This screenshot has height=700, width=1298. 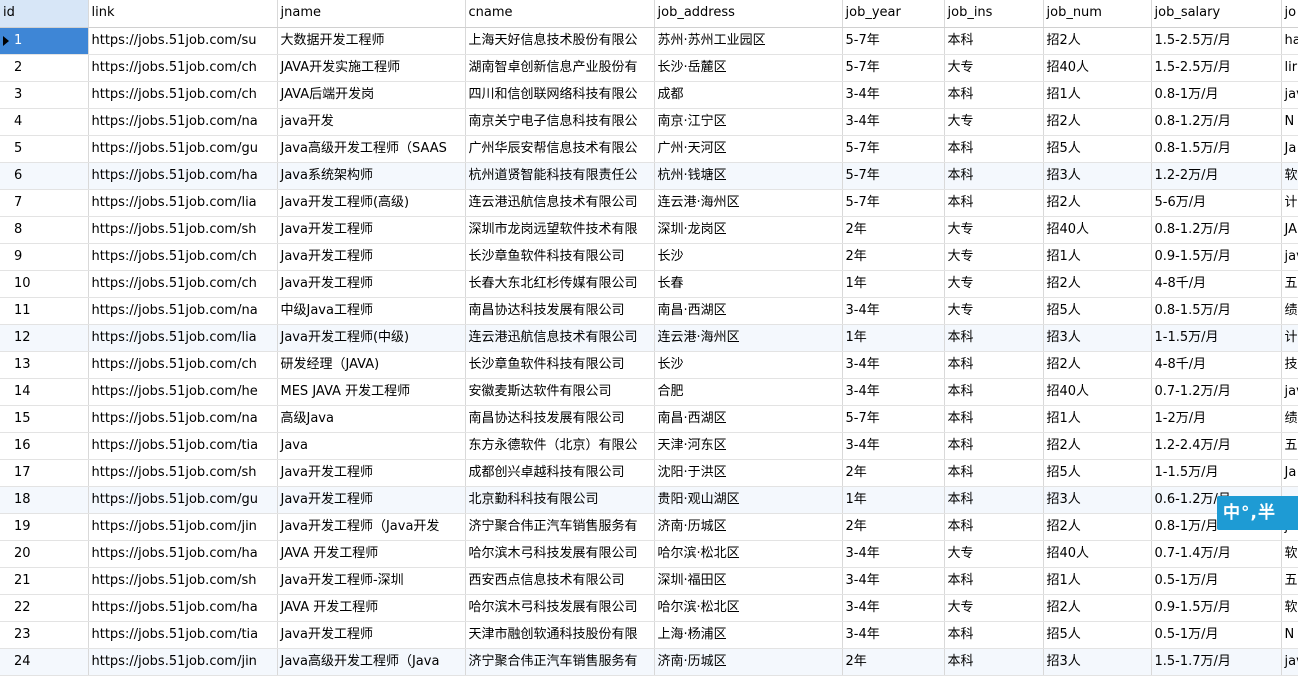 I want to click on cell-job-salary: 4-8千/月, so click(x=1216, y=365).